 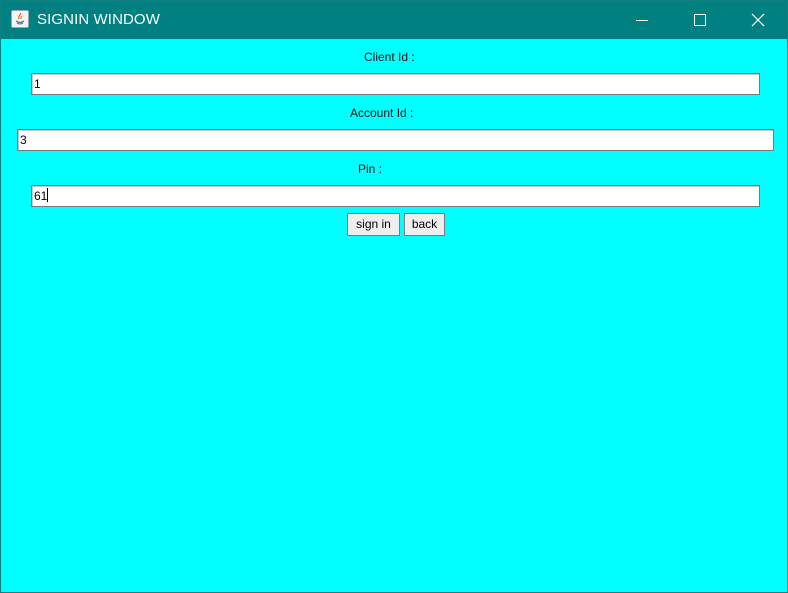 I want to click on minimize-button, so click(x=642, y=20).